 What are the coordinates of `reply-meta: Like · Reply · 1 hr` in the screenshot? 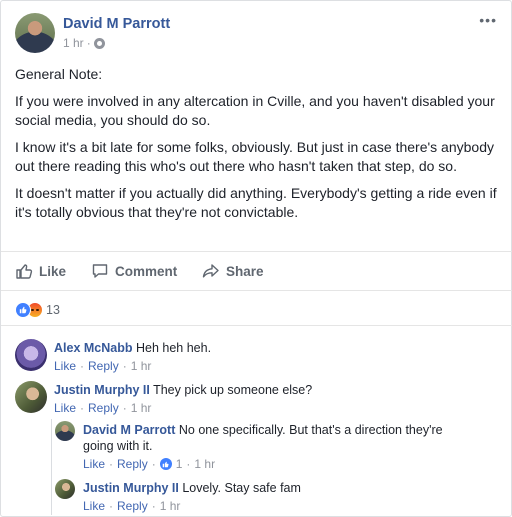 It's located at (273, 506).